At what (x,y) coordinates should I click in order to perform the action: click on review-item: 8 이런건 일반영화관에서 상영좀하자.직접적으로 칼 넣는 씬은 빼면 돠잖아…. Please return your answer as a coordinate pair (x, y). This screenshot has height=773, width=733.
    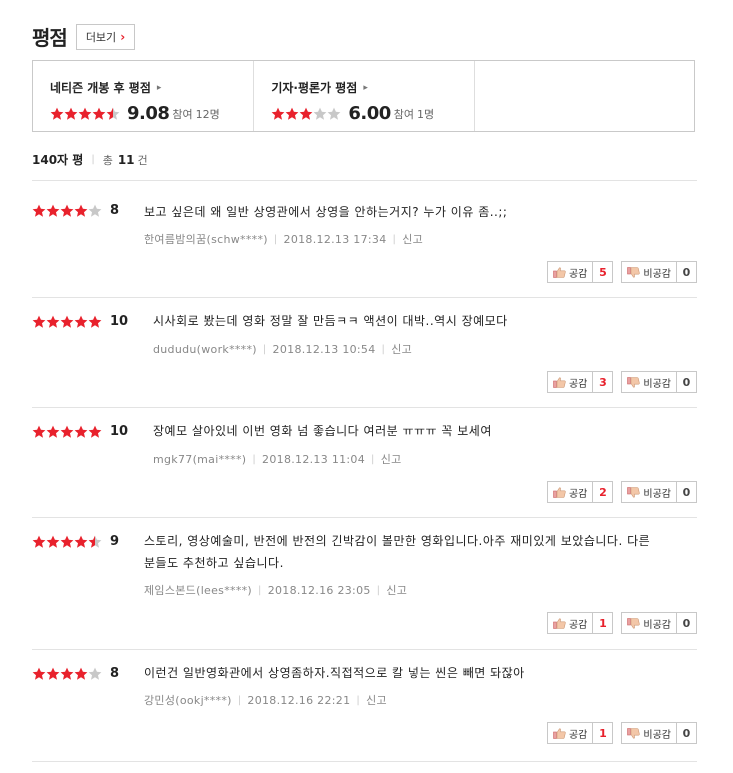
    Looking at the image, I should click on (364, 706).